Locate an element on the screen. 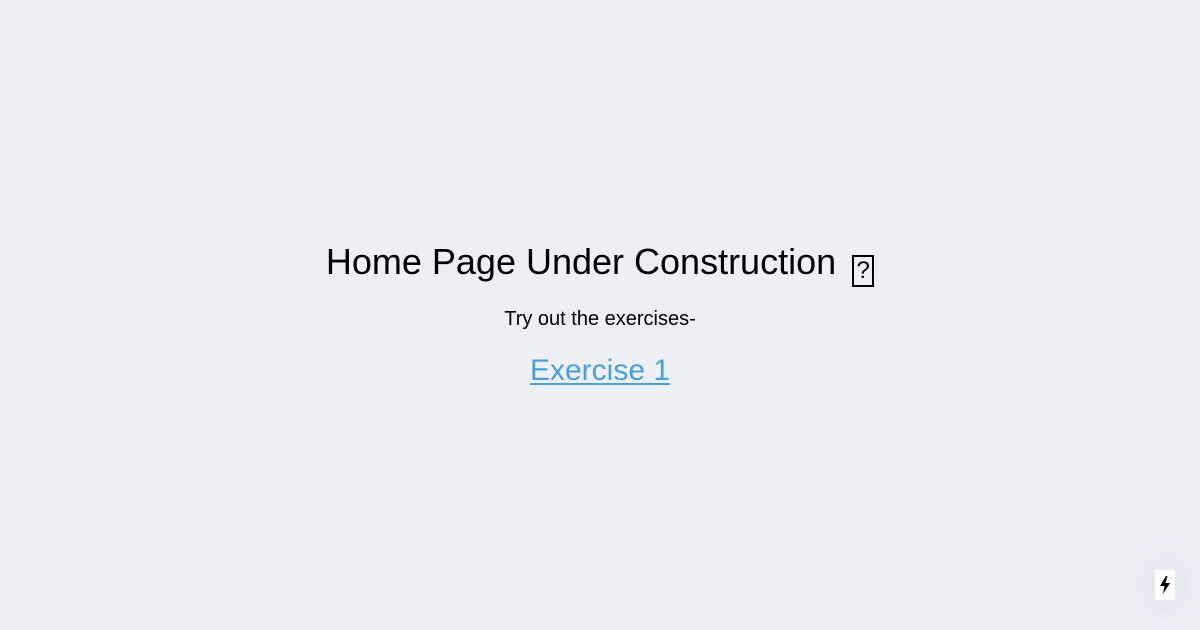 The width and height of the screenshot is (1200, 630). page-title: Home Page Under Construction ? is located at coordinates (600, 262).